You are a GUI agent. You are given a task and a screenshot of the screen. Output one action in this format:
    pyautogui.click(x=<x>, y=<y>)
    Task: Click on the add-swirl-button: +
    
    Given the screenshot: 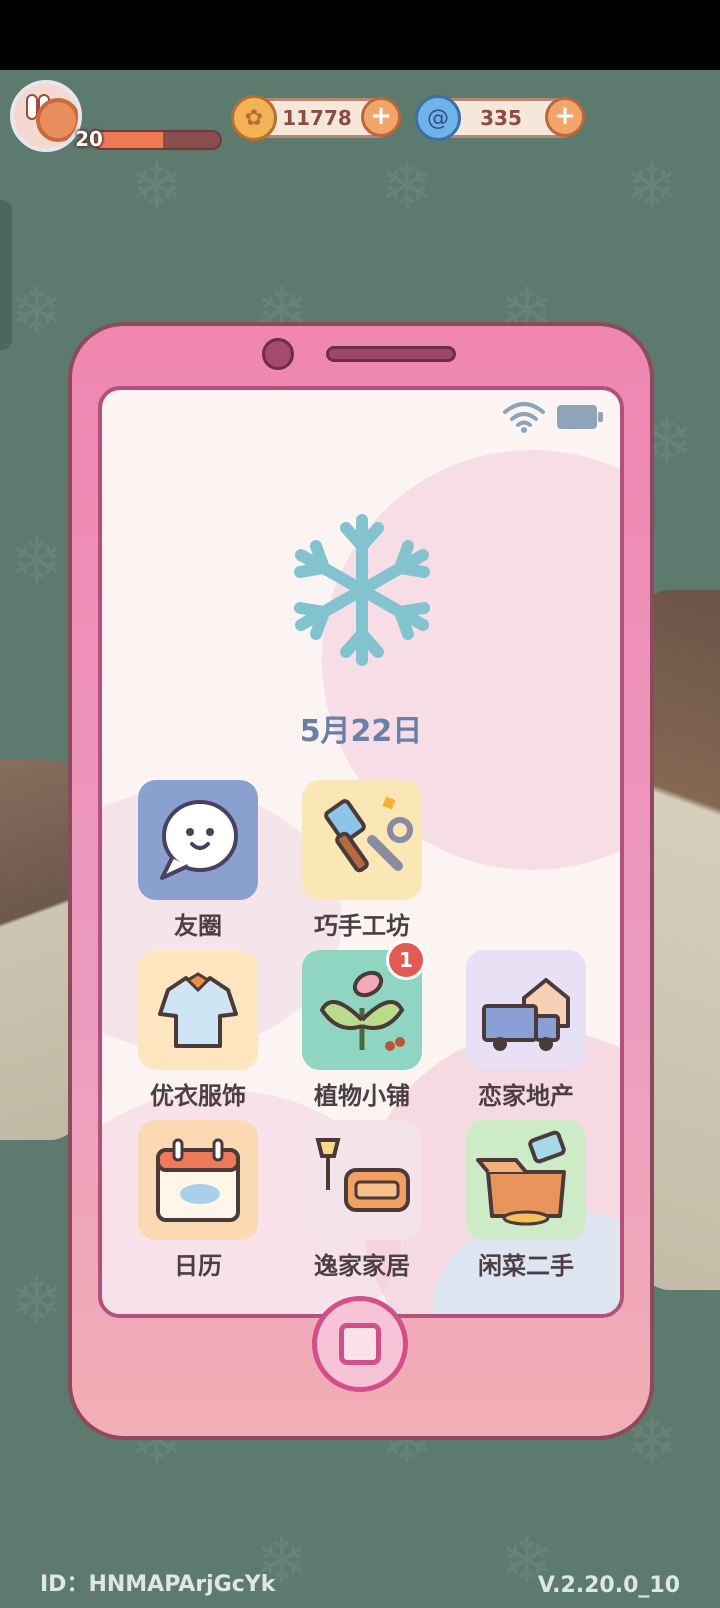 What is the action you would take?
    pyautogui.click(x=565, y=117)
    